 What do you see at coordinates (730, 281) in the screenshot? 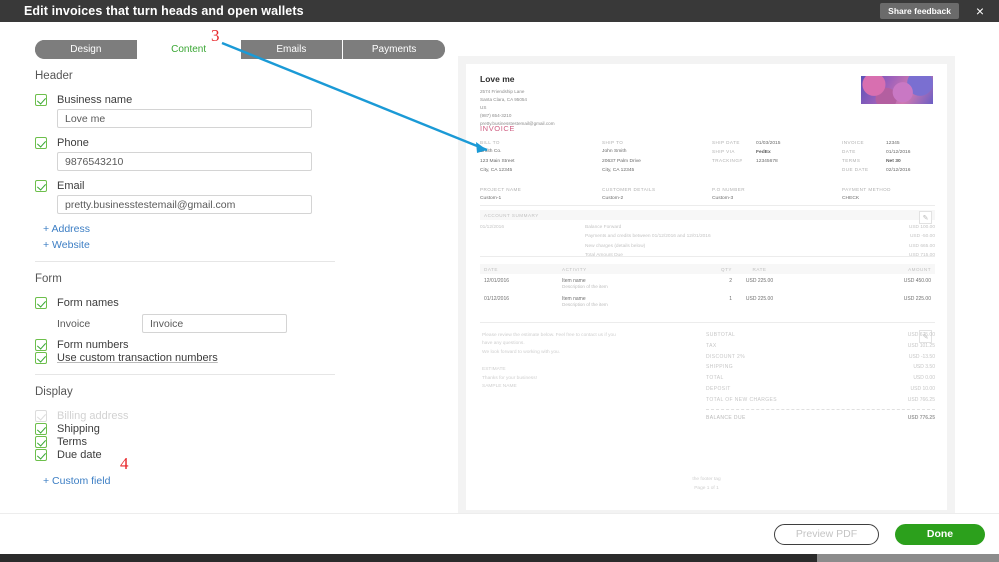
I see `item-qty-0: 2` at bounding box center [730, 281].